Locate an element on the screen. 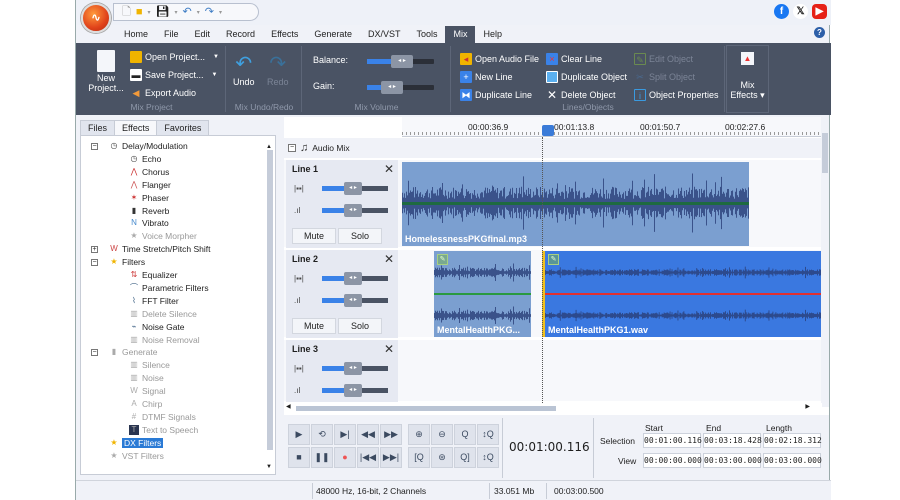 The image size is (900, 500). expand-icon: + is located at coordinates (94, 250).